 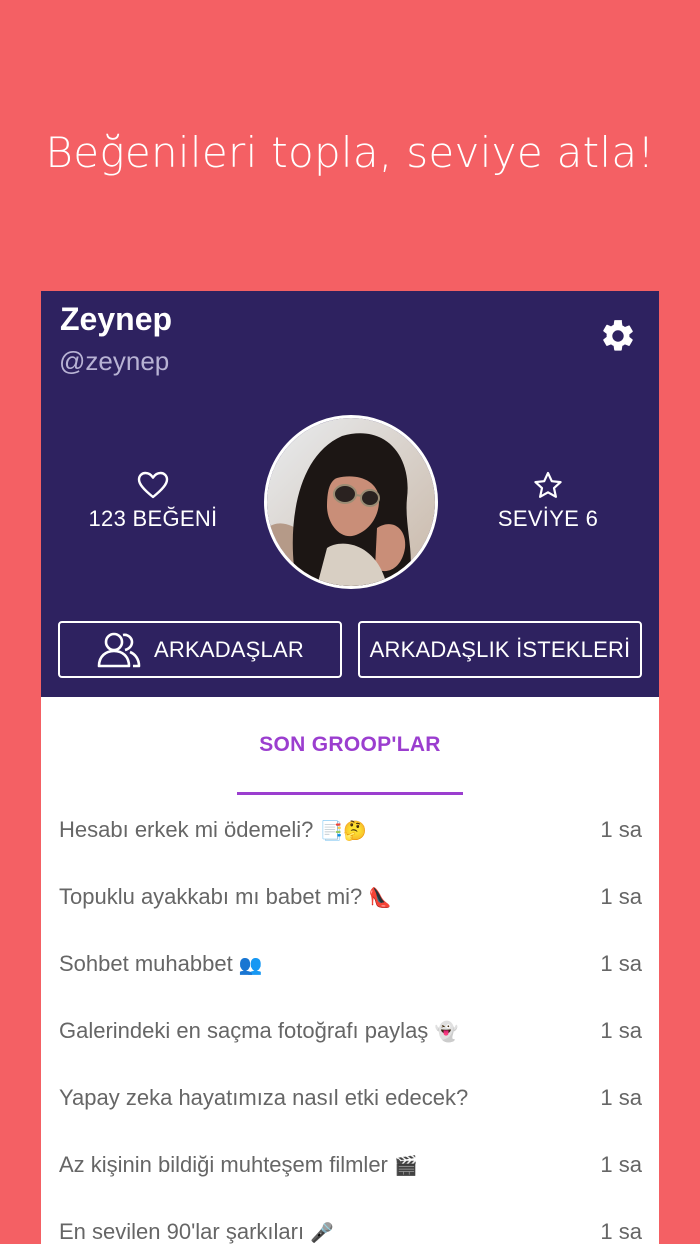 I want to click on friend-requests-button-label: ARKADAŞLIK İSTEKLERİ, so click(x=500, y=649).